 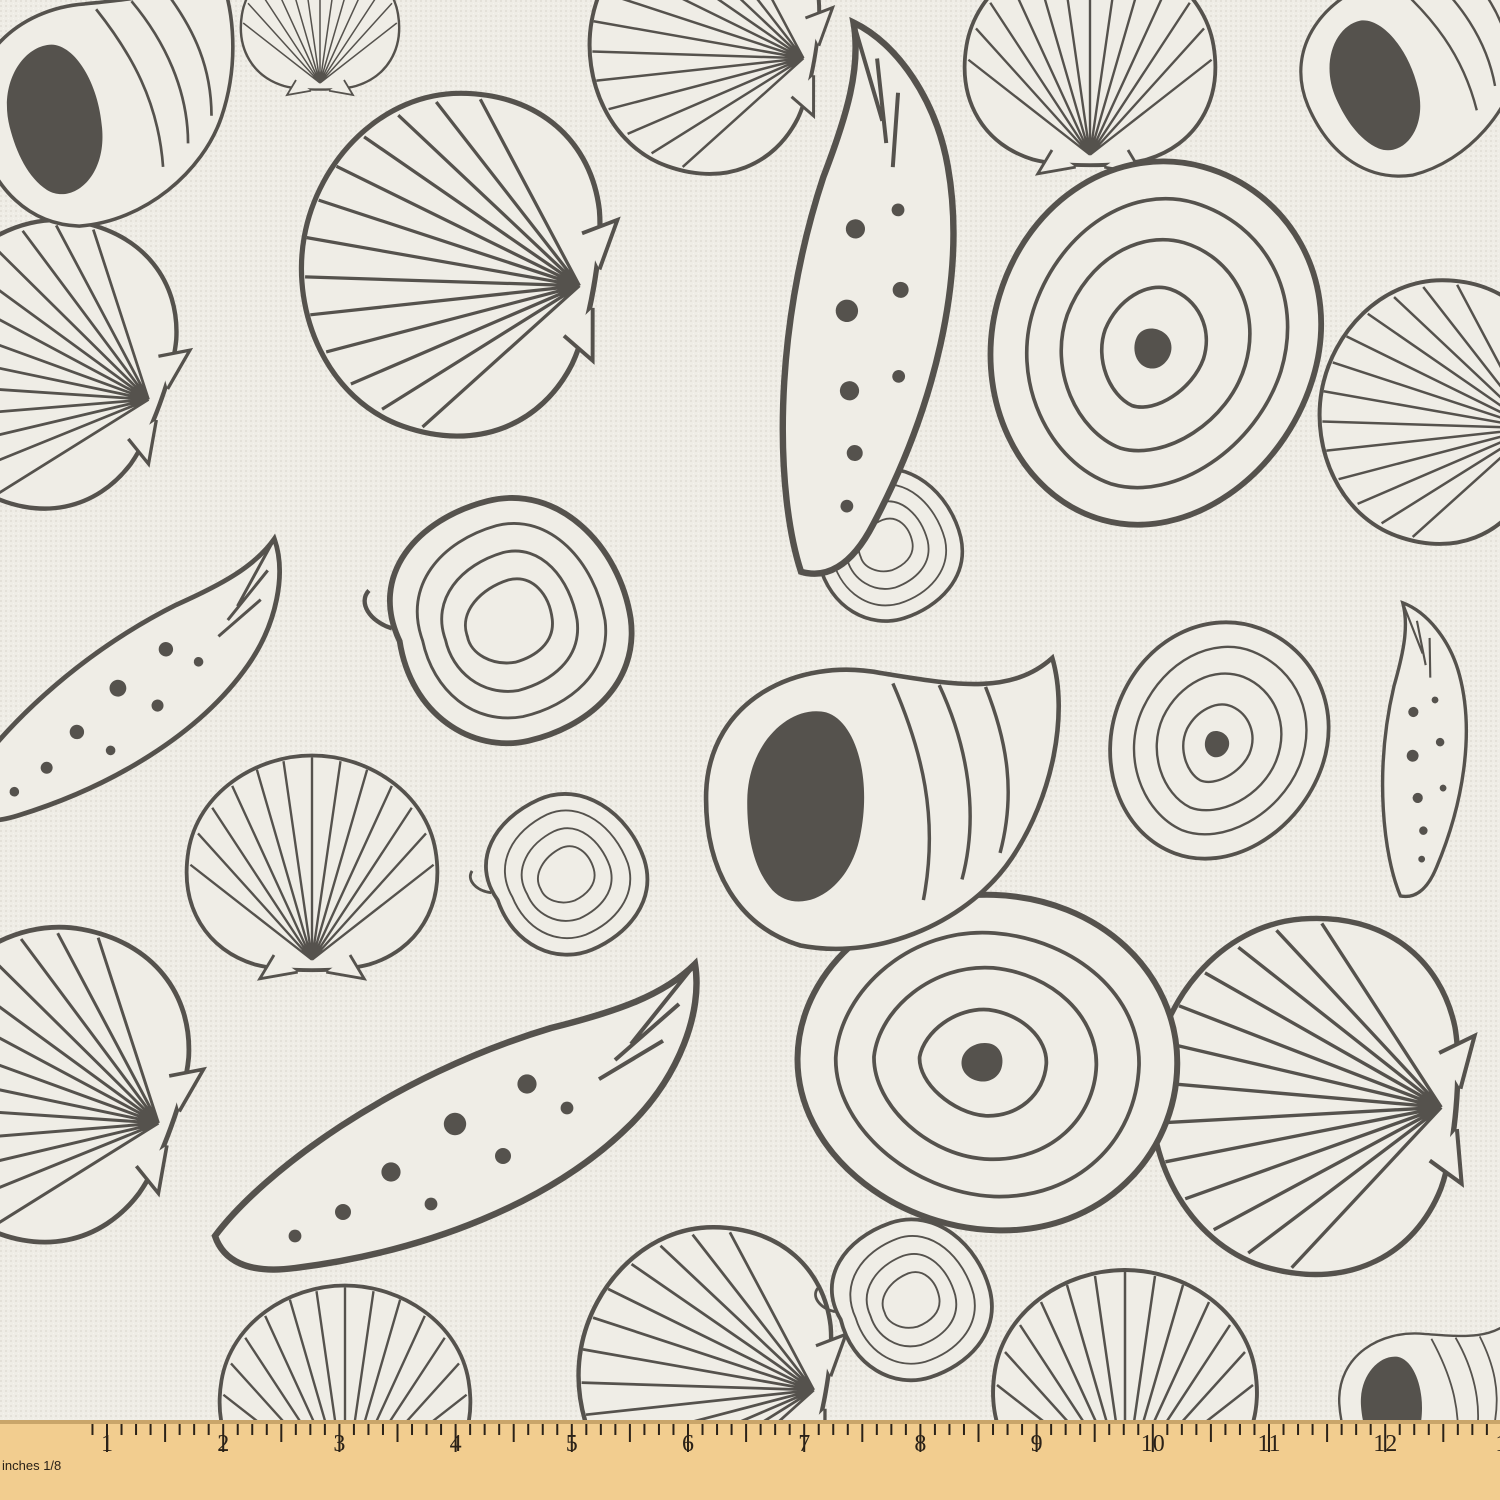 I want to click on ruler-number: 4, so click(x=455, y=1444).